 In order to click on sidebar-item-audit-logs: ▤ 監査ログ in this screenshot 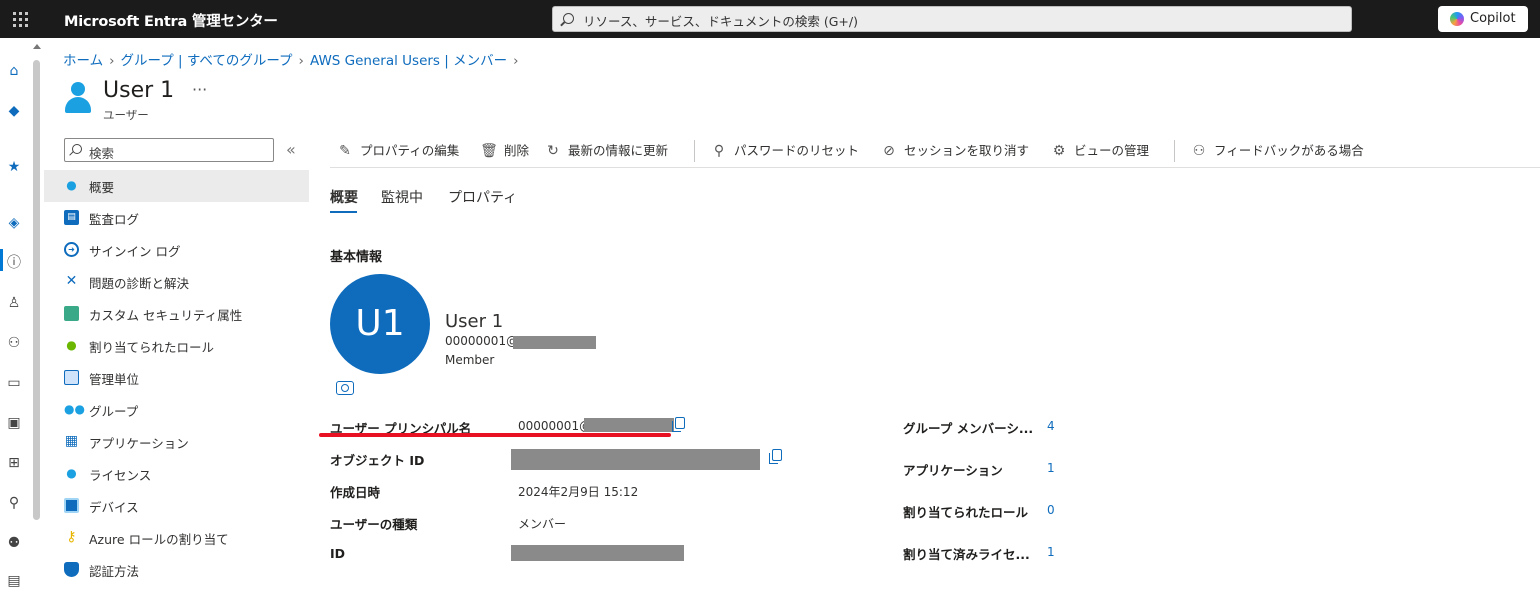, I will do `click(176, 218)`.